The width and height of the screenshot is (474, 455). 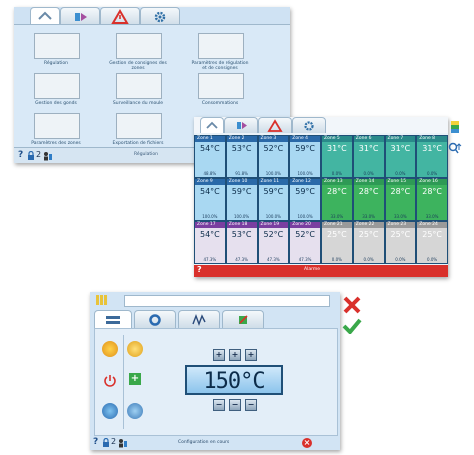 What do you see at coordinates (251, 355) in the screenshot?
I see `increment-units-button: +` at bounding box center [251, 355].